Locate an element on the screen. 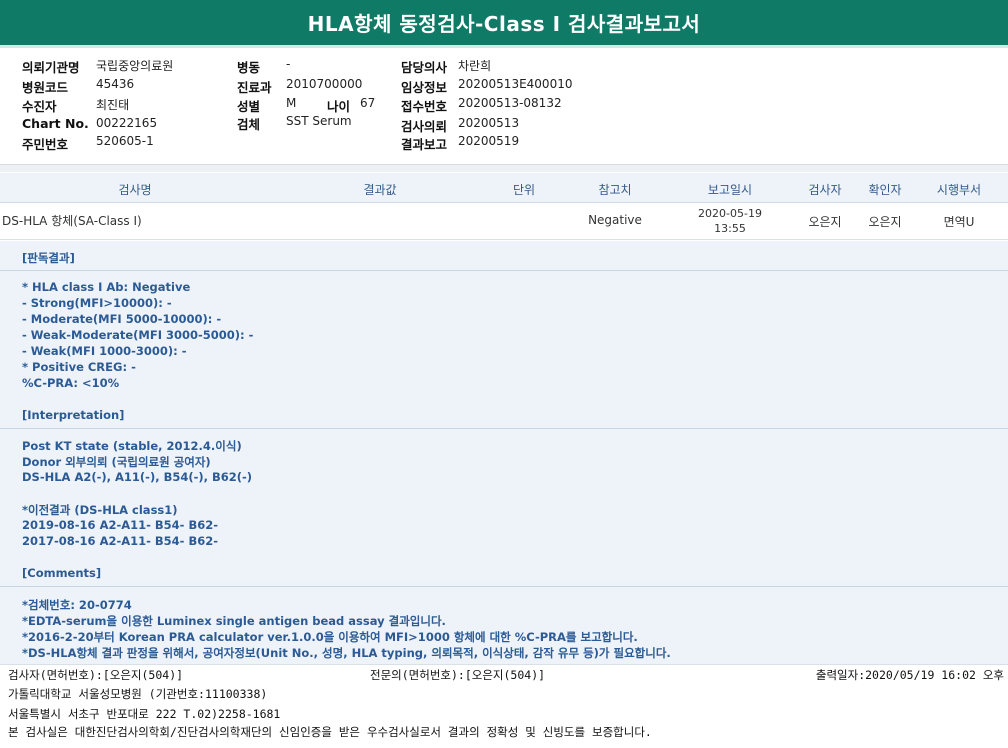 The width and height of the screenshot is (1008, 748). comments-section-header: [Comments] is located at coordinates (504, 572).